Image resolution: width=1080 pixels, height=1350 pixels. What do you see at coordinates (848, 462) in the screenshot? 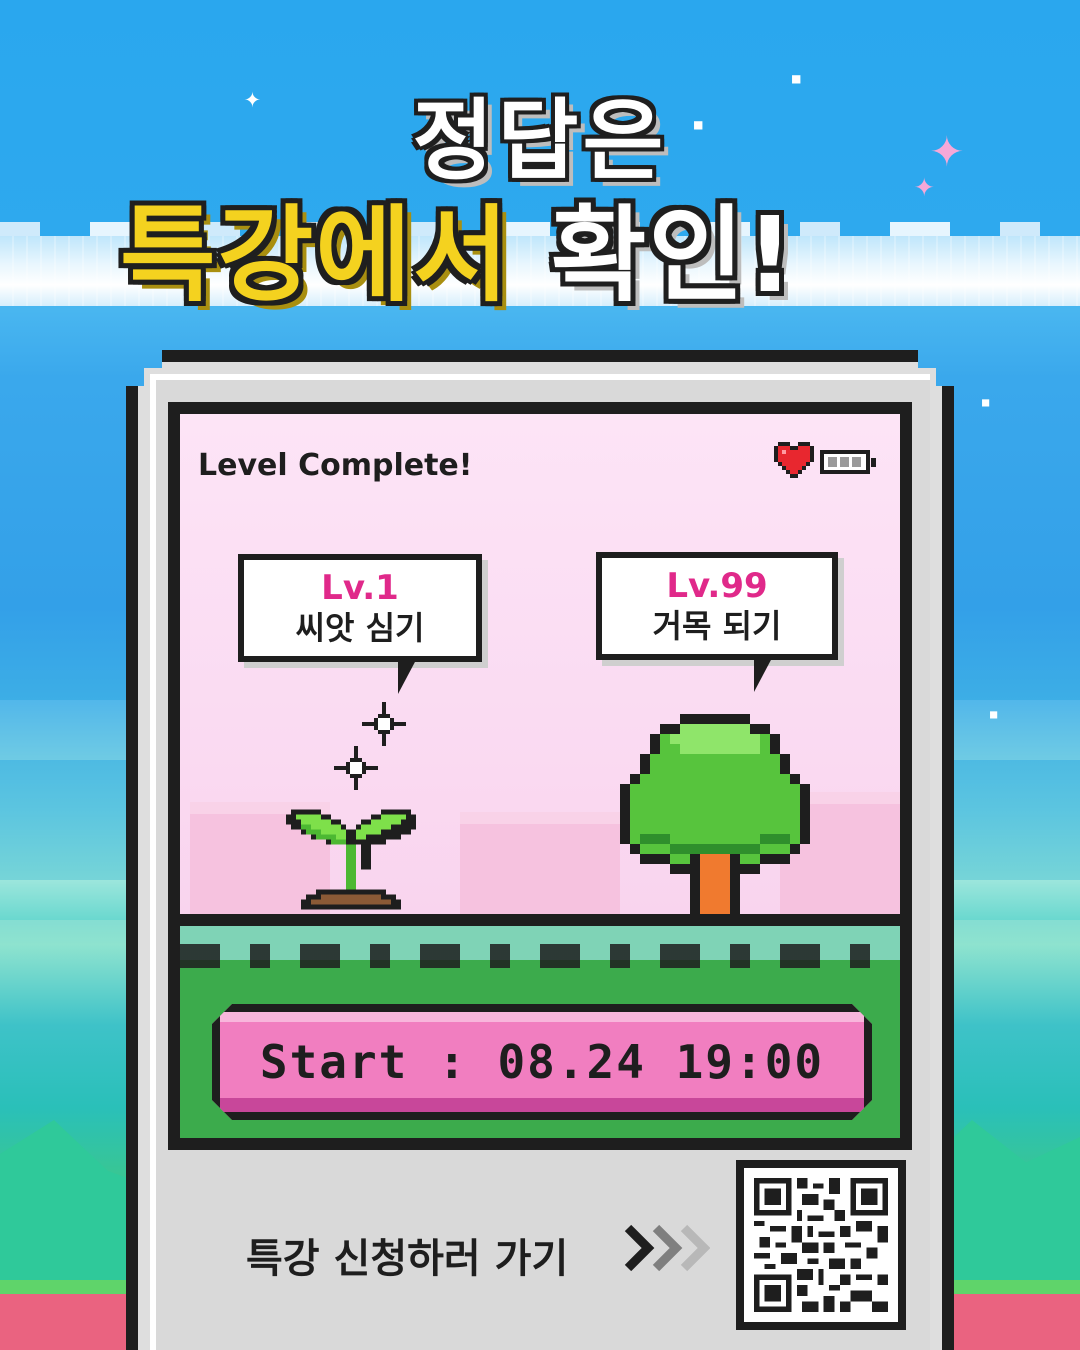
I see `battery-icon` at bounding box center [848, 462].